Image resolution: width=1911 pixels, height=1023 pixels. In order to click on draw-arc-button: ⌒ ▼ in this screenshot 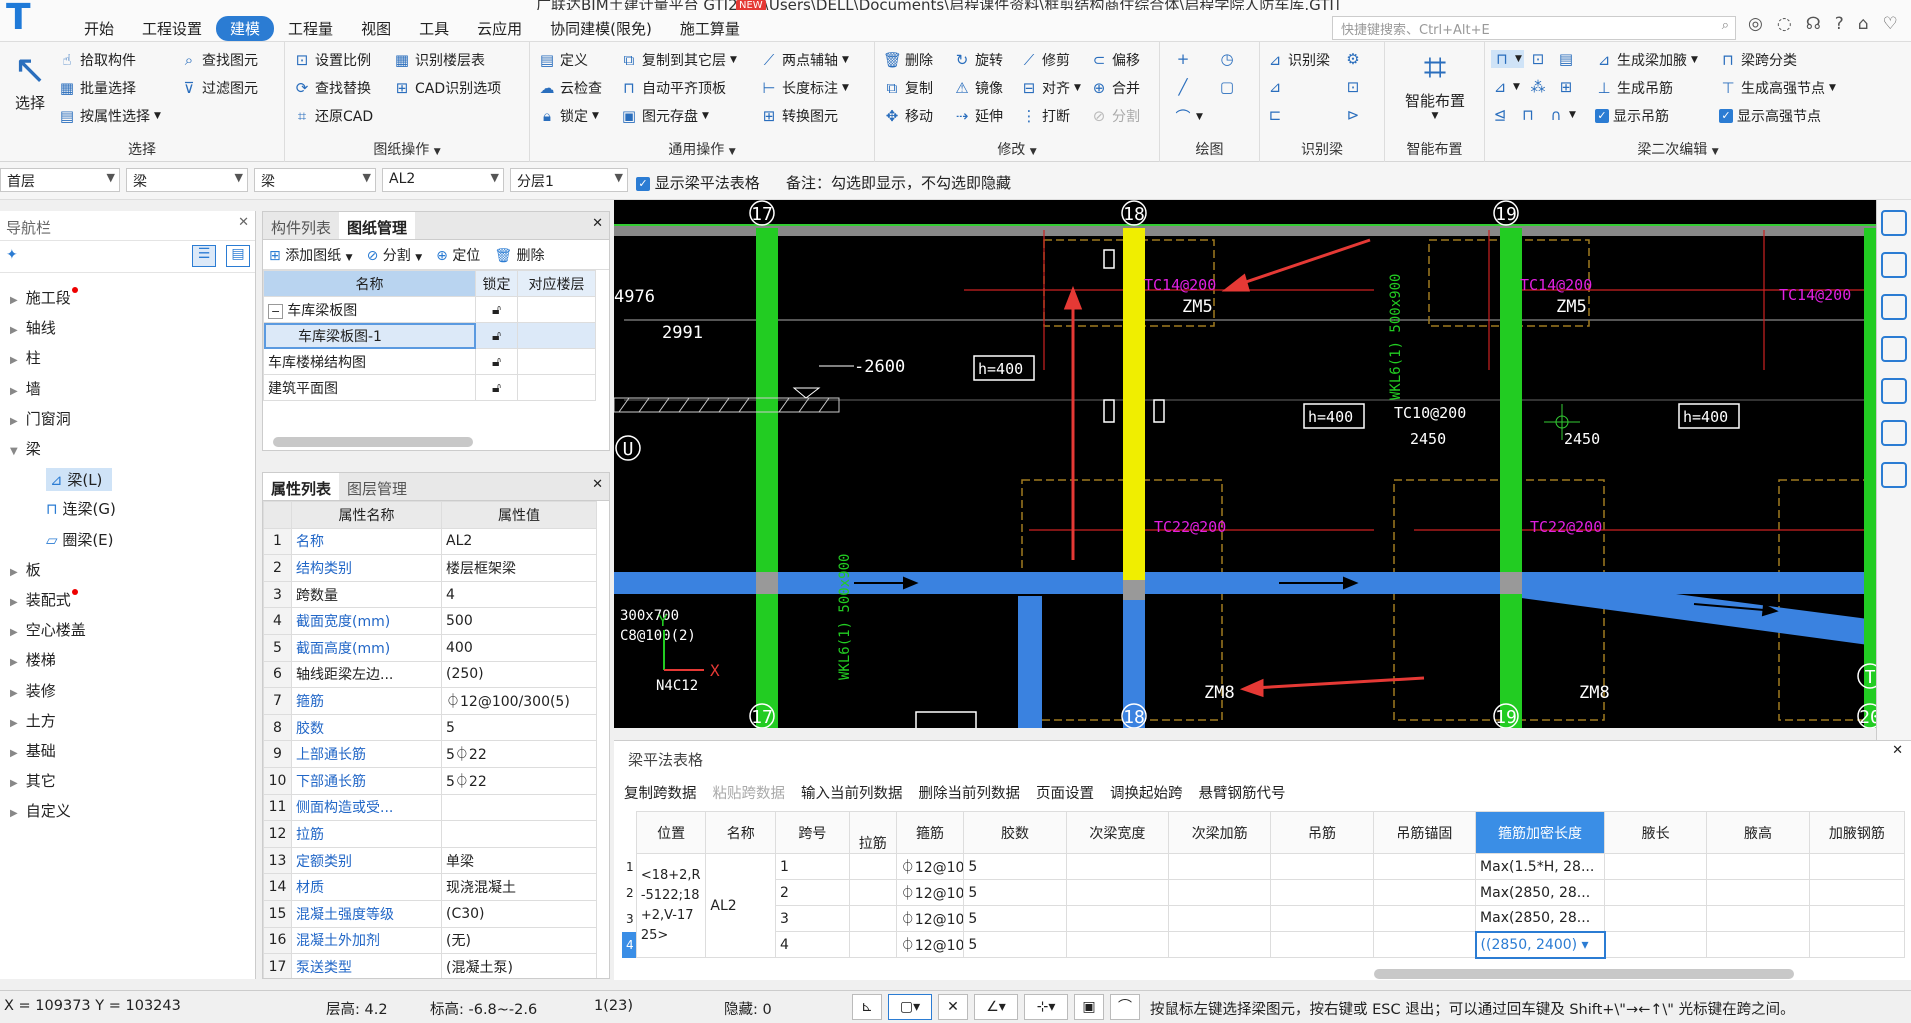, I will do `click(1188, 116)`.